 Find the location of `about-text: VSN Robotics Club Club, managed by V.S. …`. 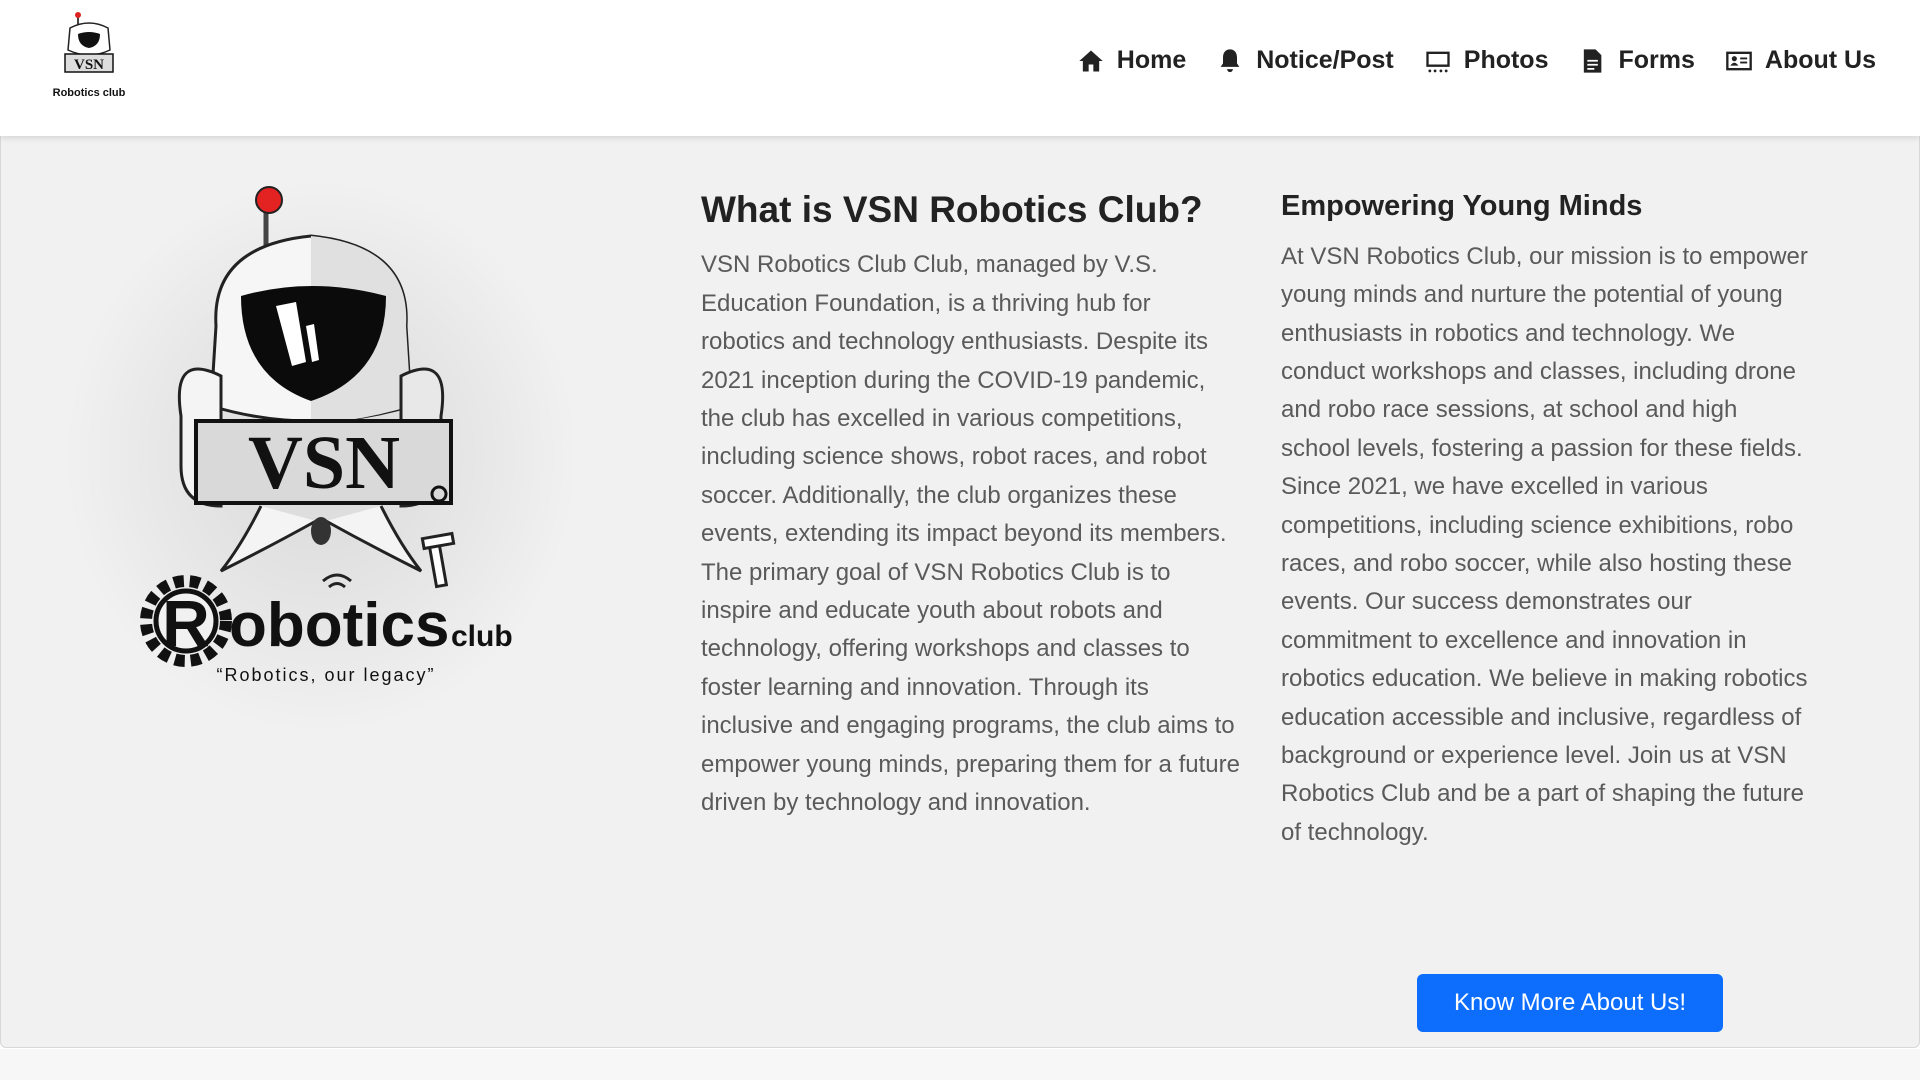

about-text: VSN Robotics Club Club, managed by V.S. … is located at coordinates (970, 534).